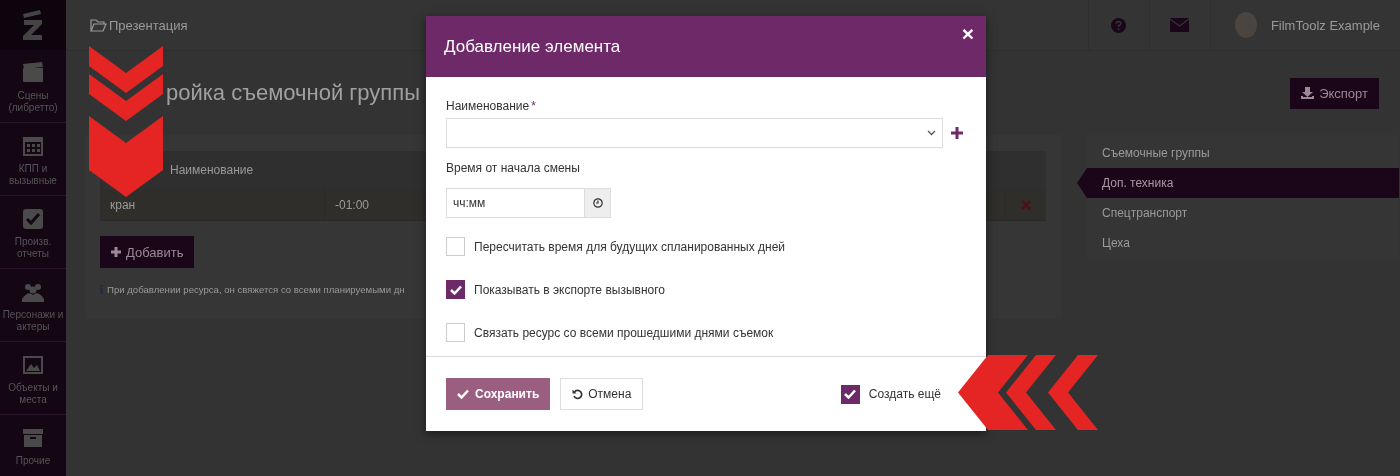 This screenshot has width=1400, height=476. I want to click on download-icon, so click(1308, 93).